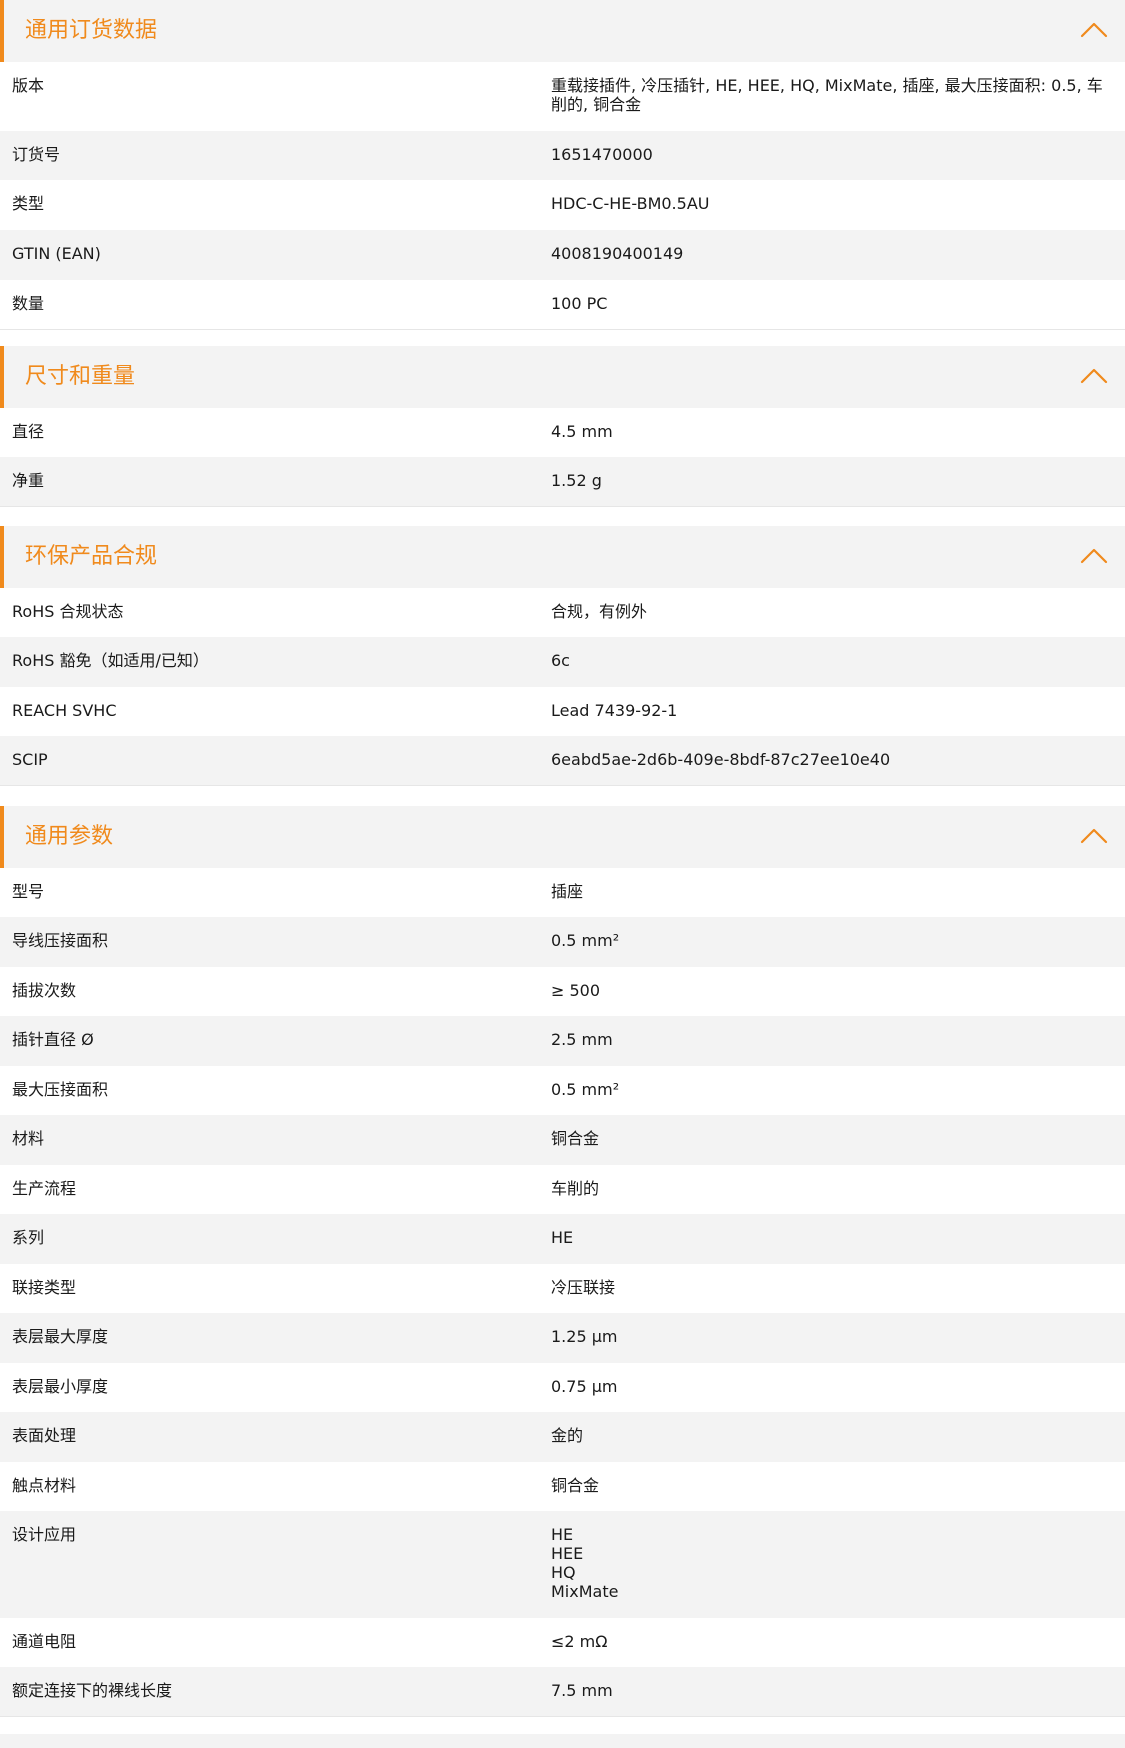  Describe the element at coordinates (576, 990) in the screenshot. I see `spec-value: ≥ 500` at that location.